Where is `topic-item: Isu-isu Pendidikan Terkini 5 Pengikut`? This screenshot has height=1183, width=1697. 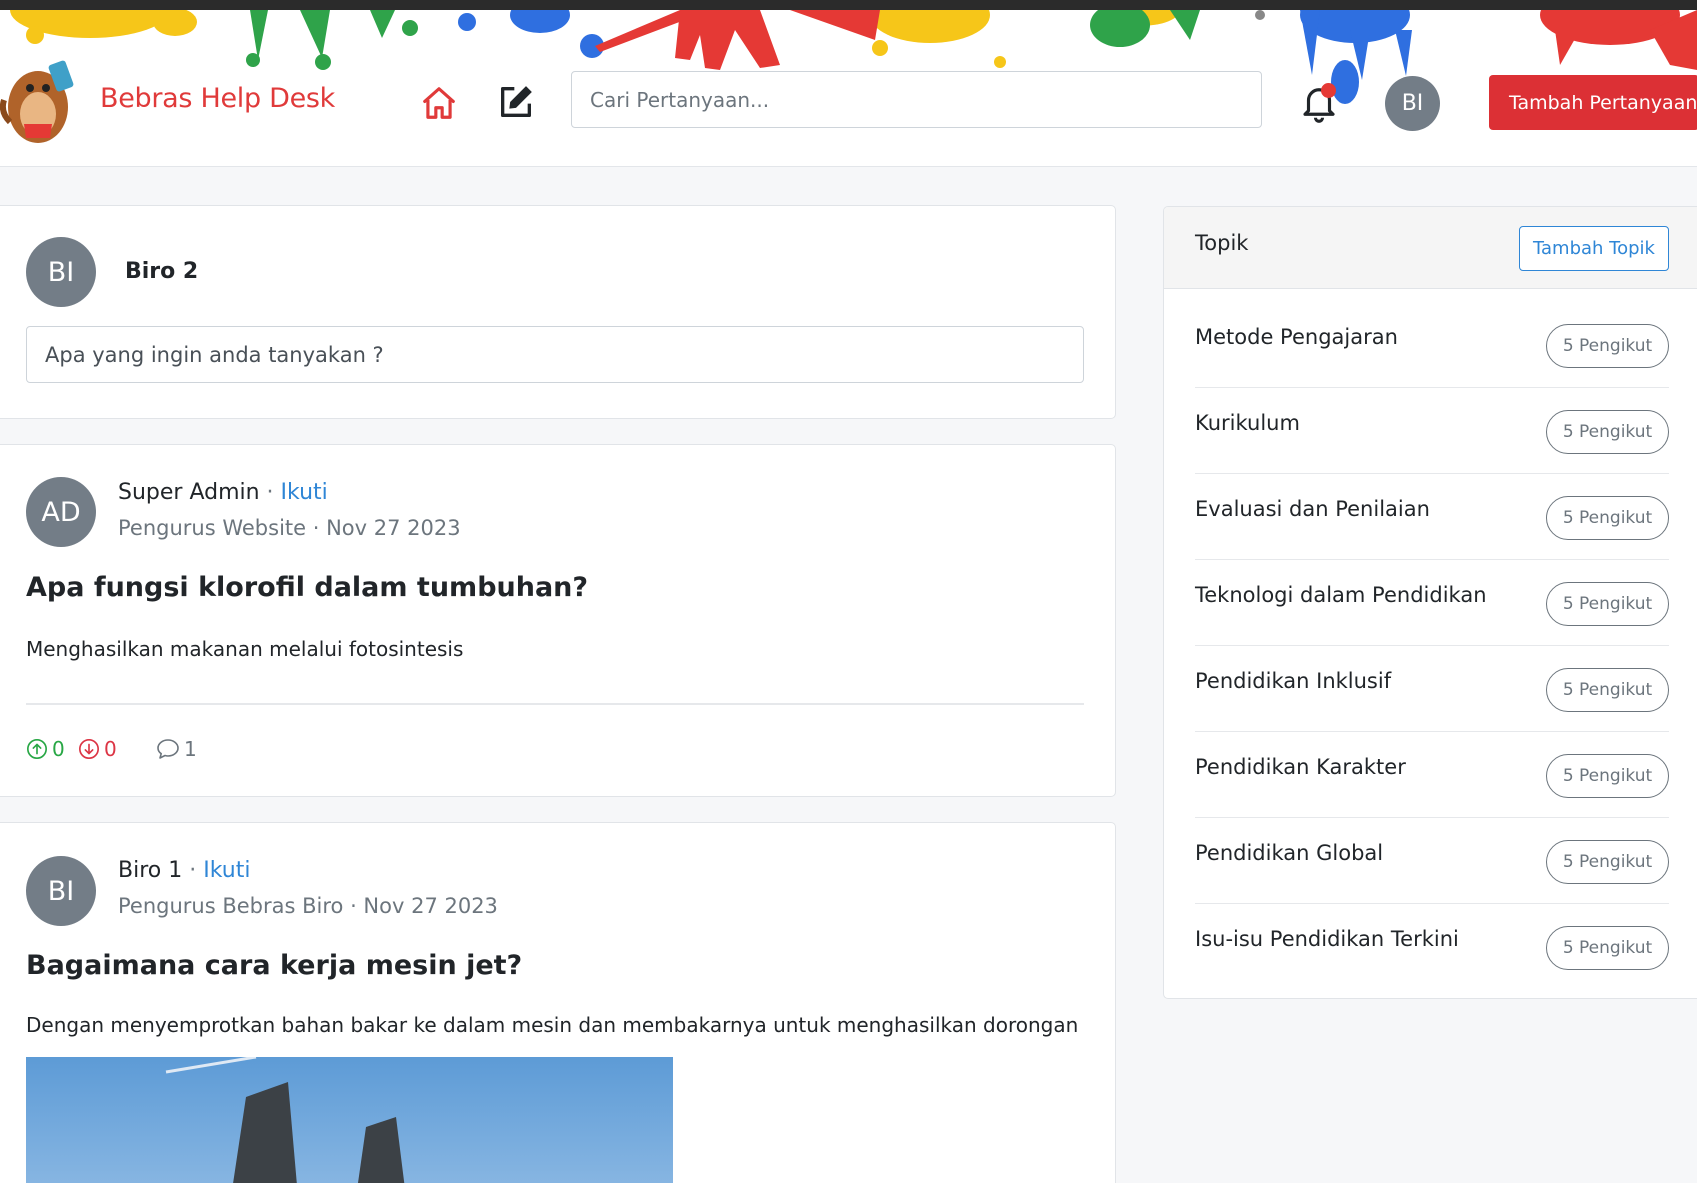
topic-item: Isu-isu Pendidikan Terkini 5 Pengikut is located at coordinates (1432, 947).